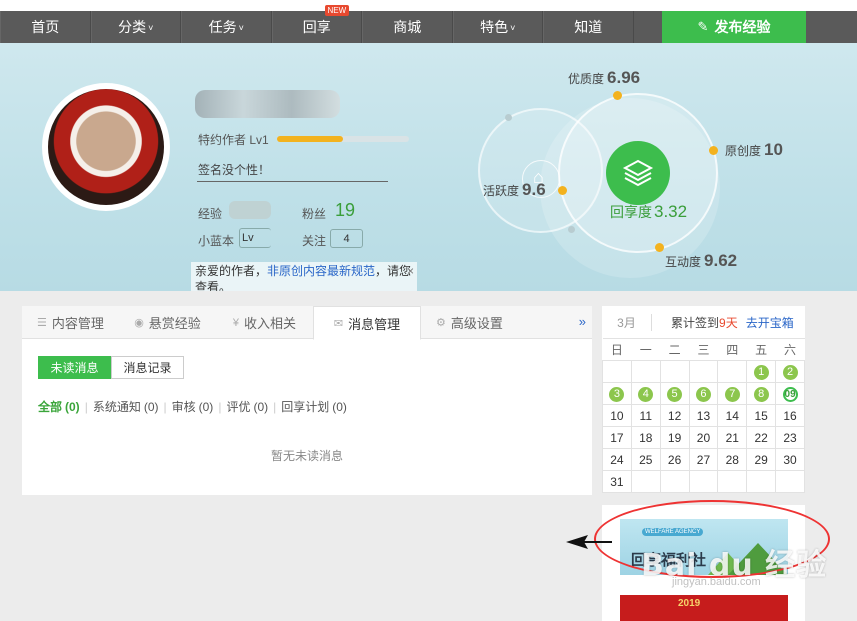 The height and width of the screenshot is (621, 857). I want to click on calendar-week: 3 4 5 6 7 8 09, so click(703, 393).